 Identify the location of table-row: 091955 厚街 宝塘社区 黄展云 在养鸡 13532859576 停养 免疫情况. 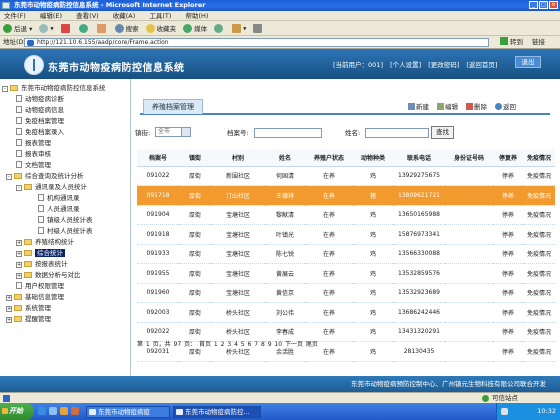
(346, 273).